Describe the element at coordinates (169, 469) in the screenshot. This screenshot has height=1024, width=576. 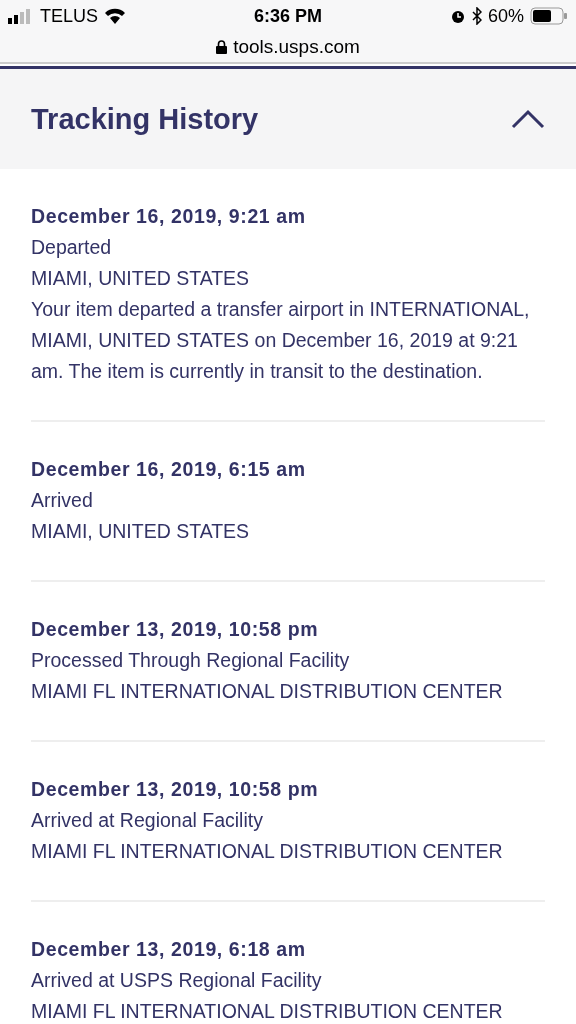
I see `event-date: December 16, 2019, 6:15 am` at that location.